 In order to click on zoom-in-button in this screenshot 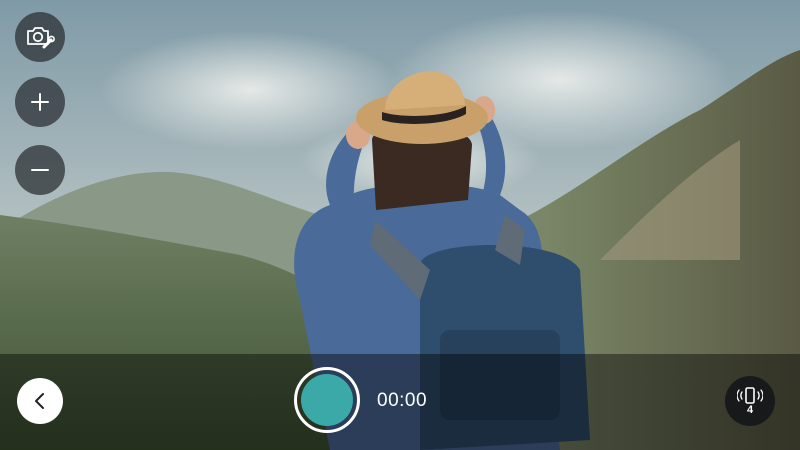, I will do `click(40, 102)`.